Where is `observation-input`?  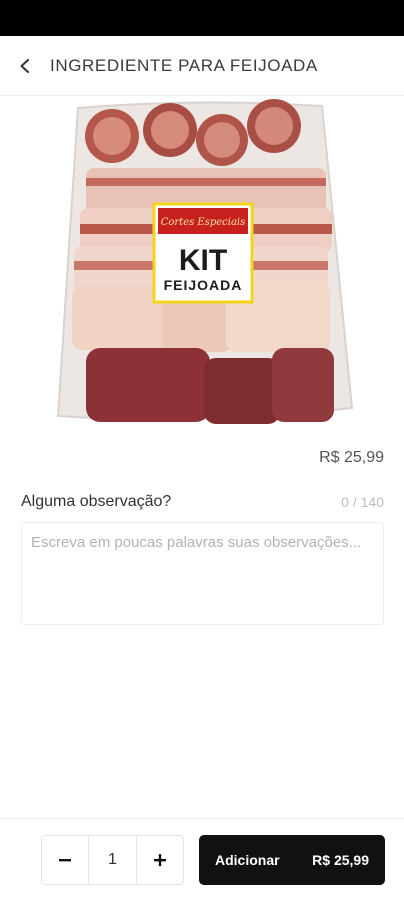
observation-input is located at coordinates (202, 573).